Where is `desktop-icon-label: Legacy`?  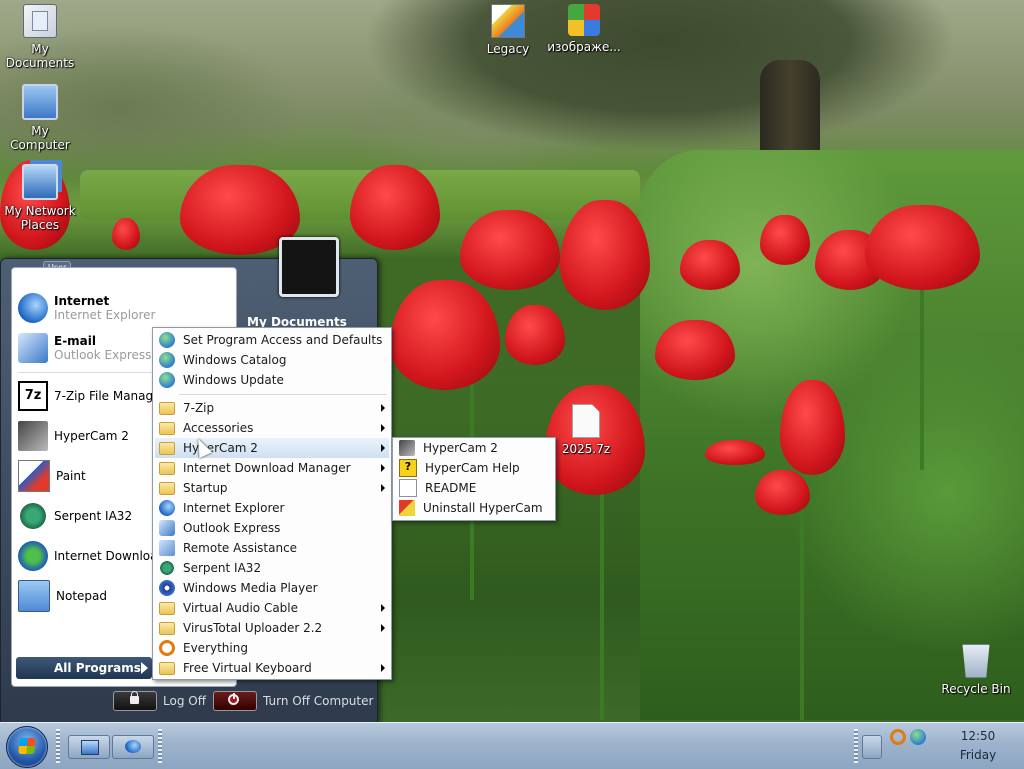 desktop-icon-label: Legacy is located at coordinates (508, 49).